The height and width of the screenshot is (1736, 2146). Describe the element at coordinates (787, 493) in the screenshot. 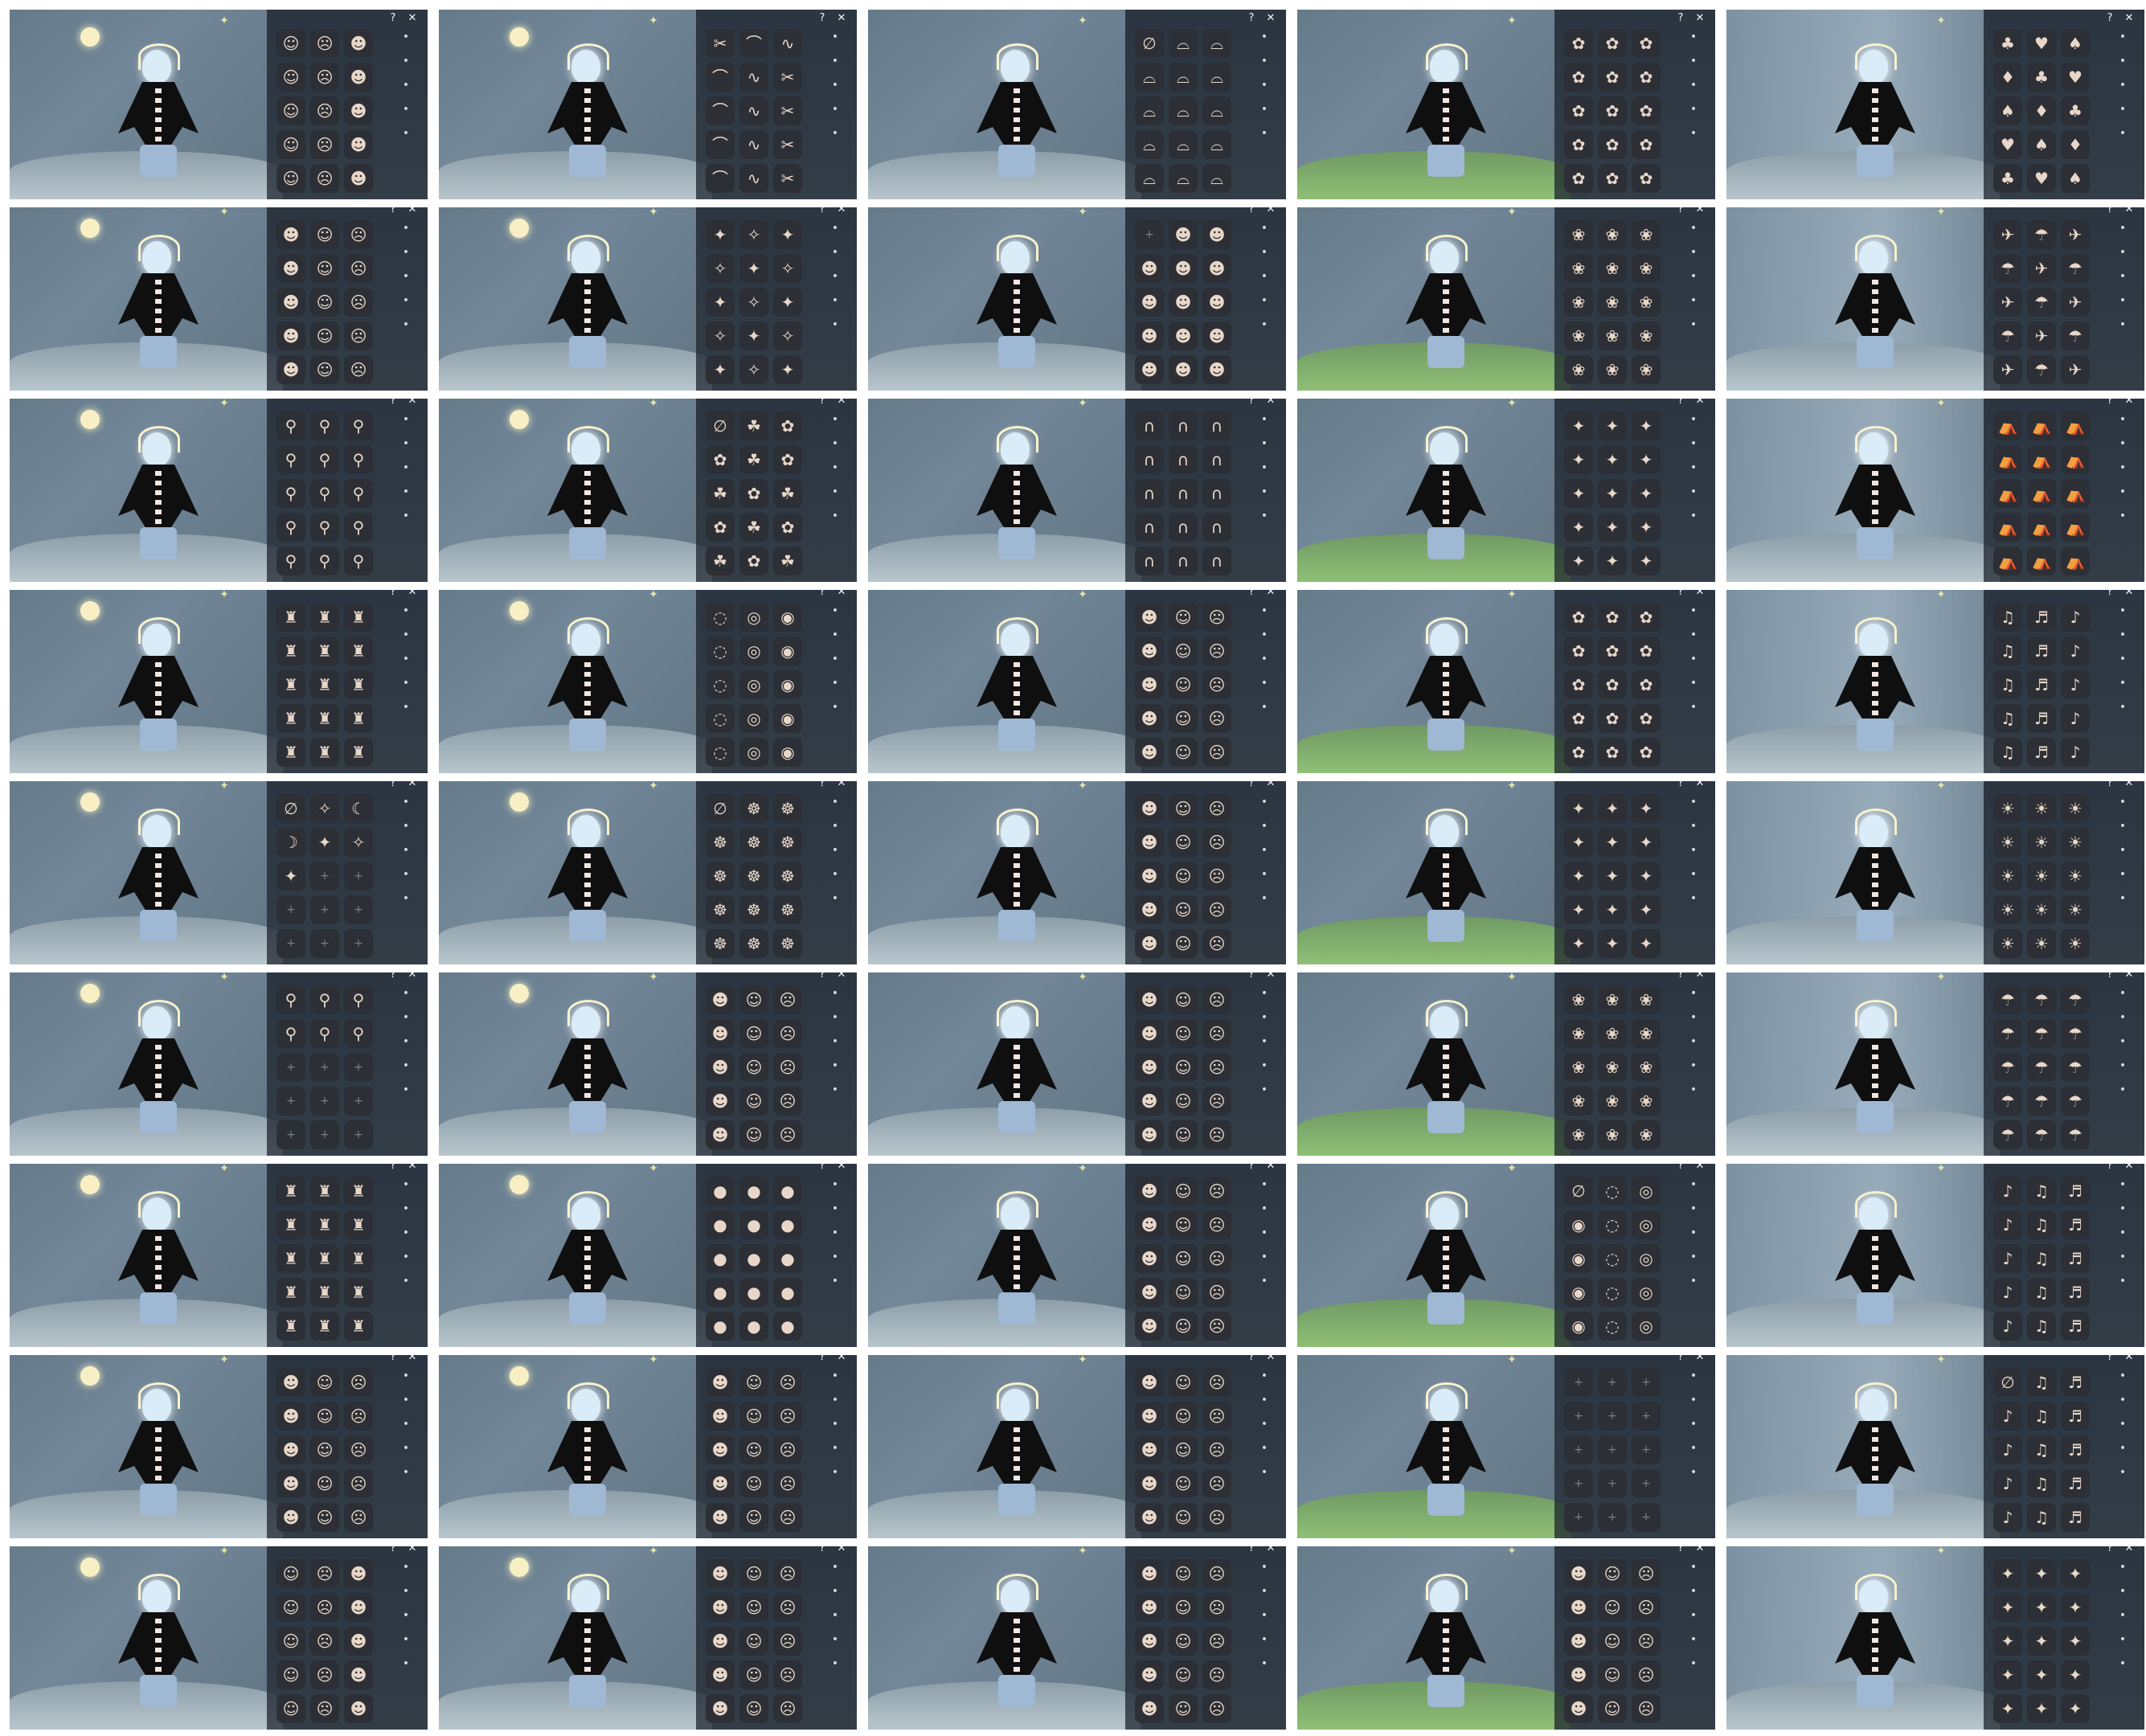

I see `cosmetic-slot: ☘` at that location.